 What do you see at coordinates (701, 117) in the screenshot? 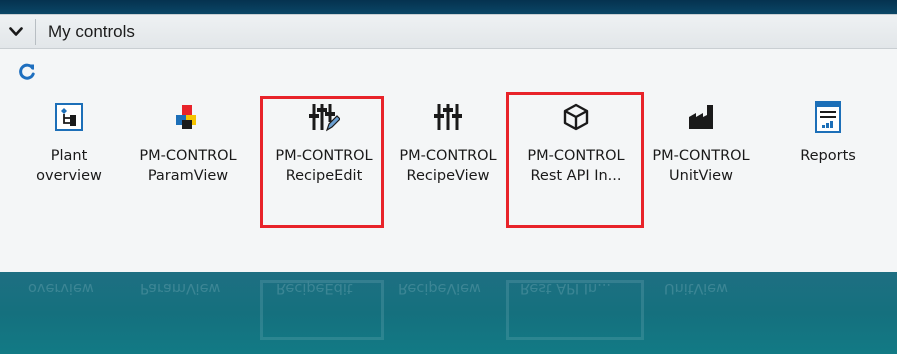
I see `factory-icon` at bounding box center [701, 117].